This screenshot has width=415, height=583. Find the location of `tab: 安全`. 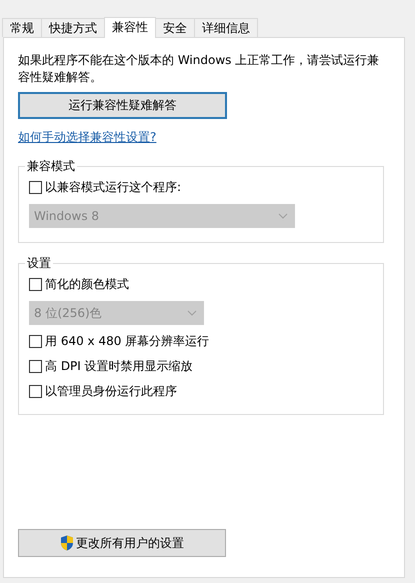

tab: 安全 is located at coordinates (175, 27).